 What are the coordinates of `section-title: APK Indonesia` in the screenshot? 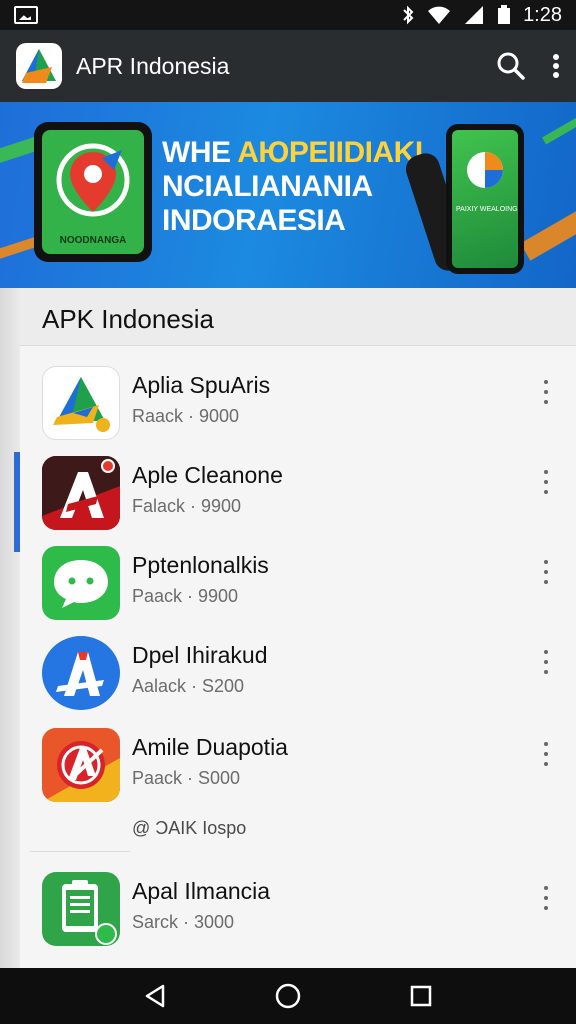 It's located at (128, 319).